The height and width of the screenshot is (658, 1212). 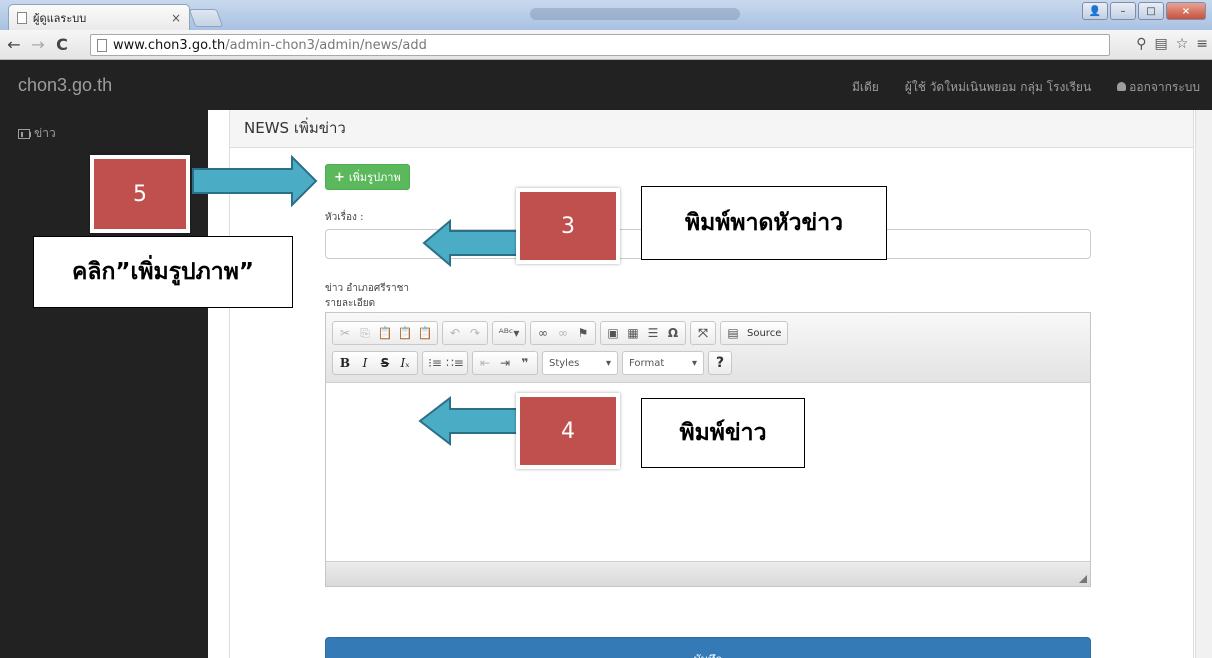 I want to click on step-3-instruction: พิมพ์พาดหัวข่าว, so click(x=764, y=223).